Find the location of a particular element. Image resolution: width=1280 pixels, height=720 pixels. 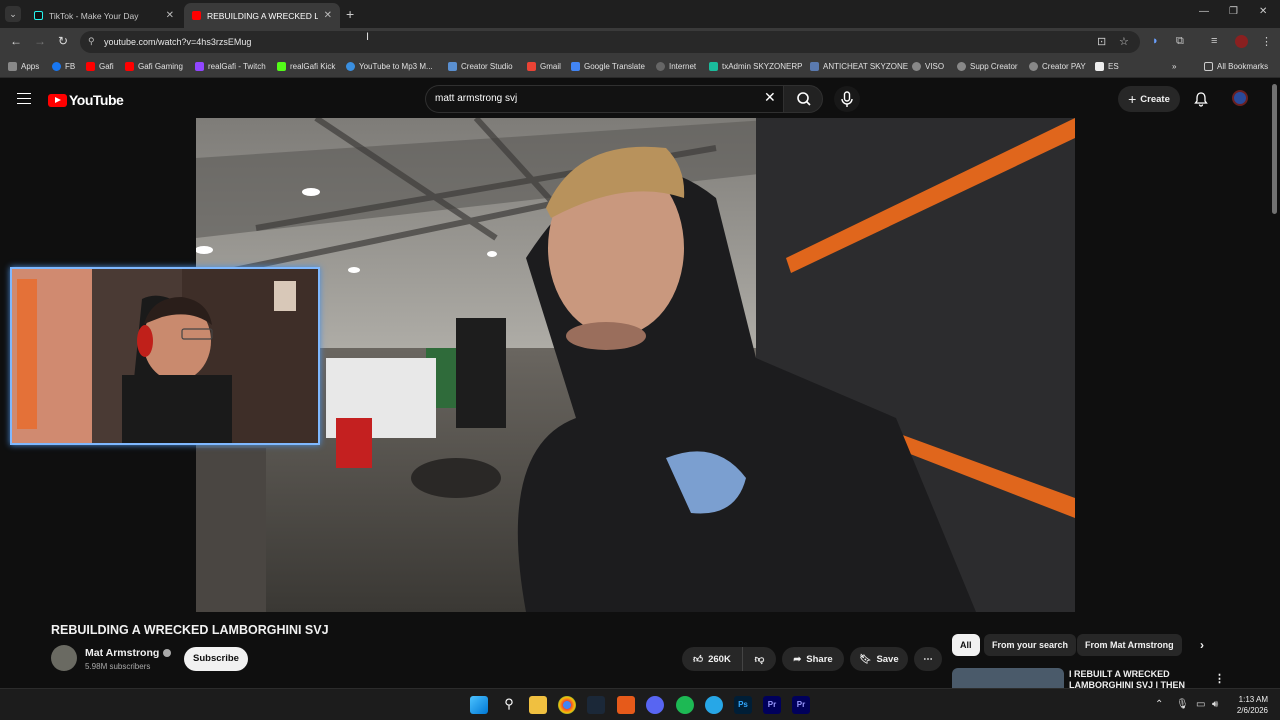

start-menu-icon is located at coordinates (479, 705).